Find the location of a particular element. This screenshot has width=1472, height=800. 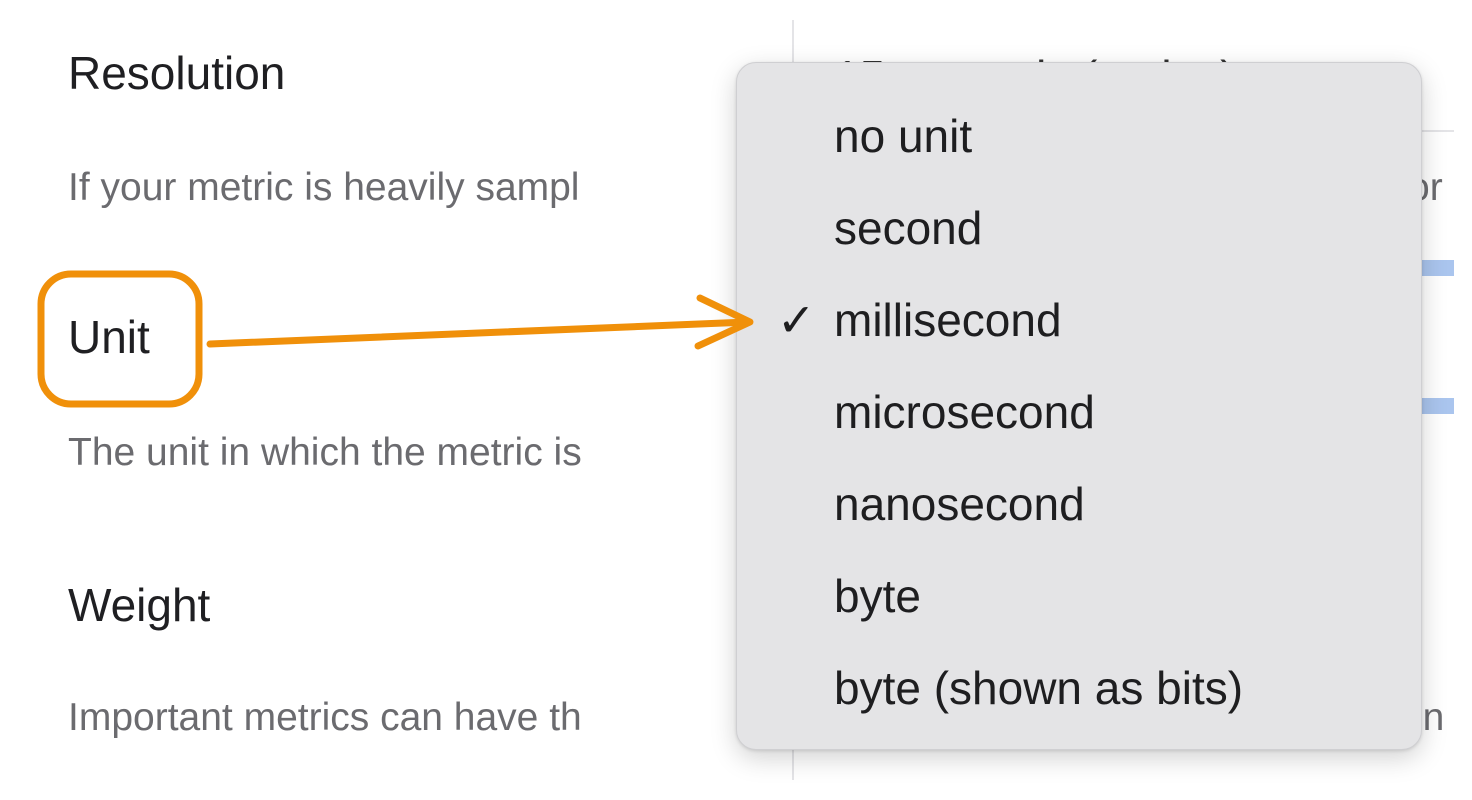

weight-description: Important metrics can have th is located at coordinates (325, 717).